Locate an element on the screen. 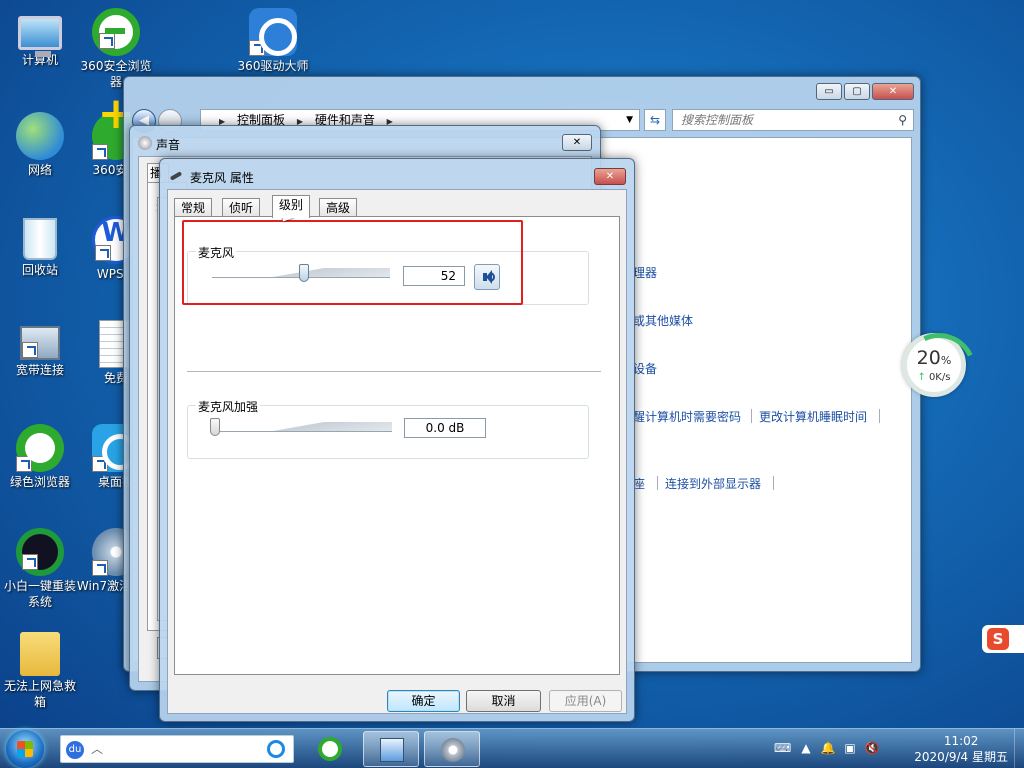  show-desktop-button is located at coordinates (1019, 748).